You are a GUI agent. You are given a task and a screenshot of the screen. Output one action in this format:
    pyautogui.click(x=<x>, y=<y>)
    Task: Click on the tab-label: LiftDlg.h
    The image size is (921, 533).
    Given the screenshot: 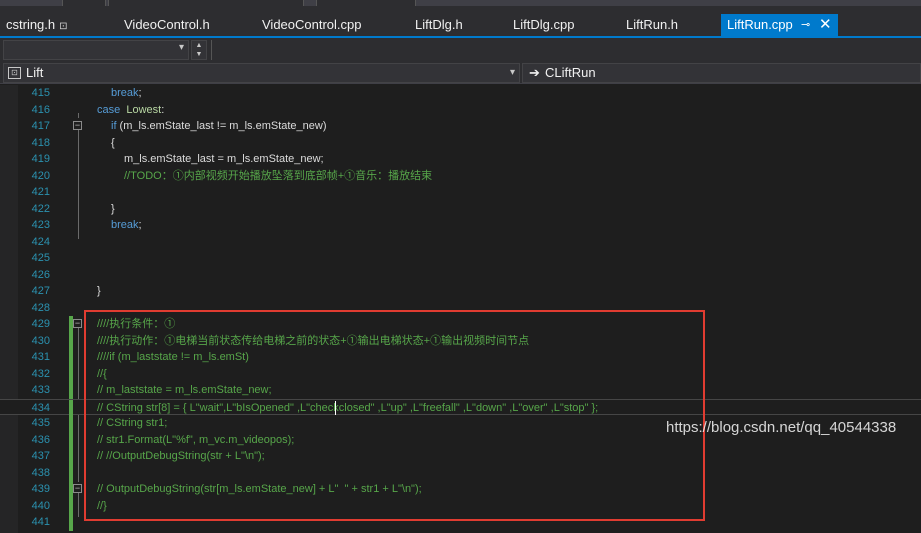 What is the action you would take?
    pyautogui.click(x=439, y=24)
    